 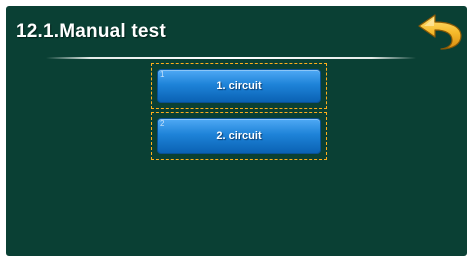 What do you see at coordinates (162, 123) in the screenshot?
I see `option-index: 2` at bounding box center [162, 123].